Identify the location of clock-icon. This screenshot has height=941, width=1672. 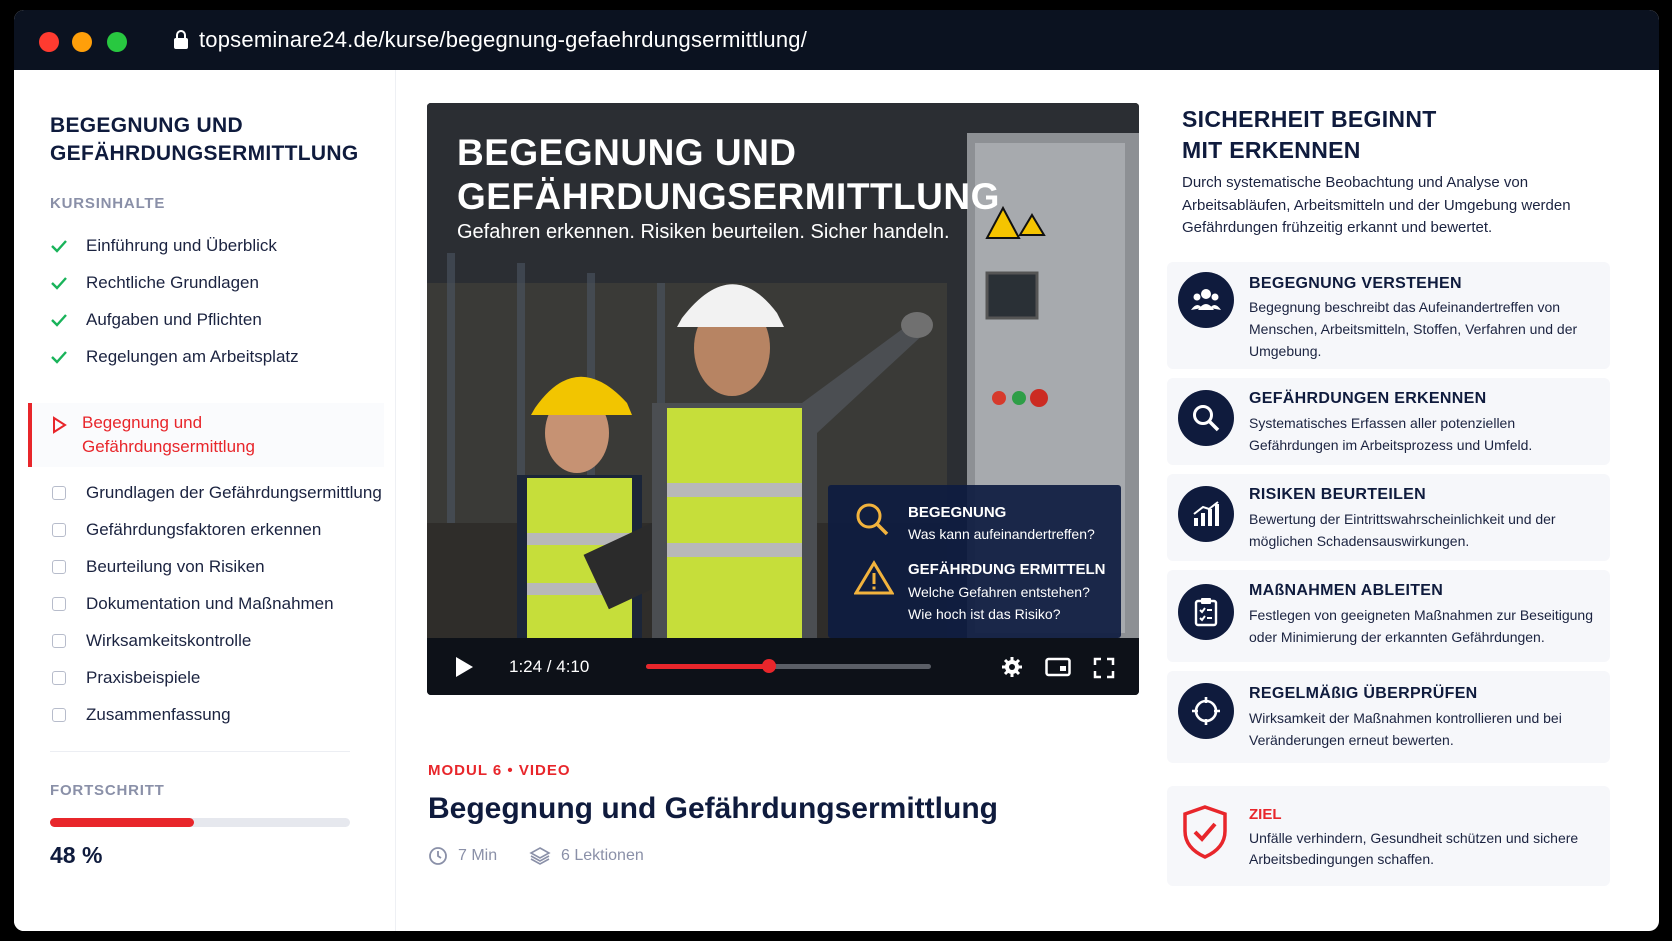
(438, 856).